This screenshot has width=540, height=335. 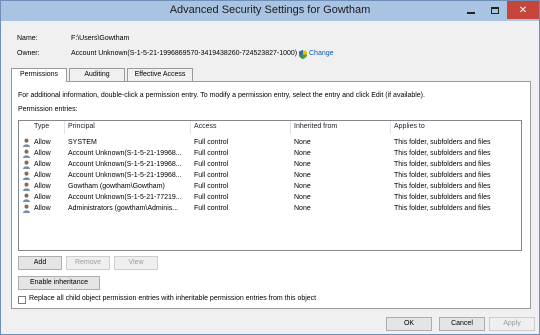 I want to click on column-access: Access, so click(x=241, y=127).